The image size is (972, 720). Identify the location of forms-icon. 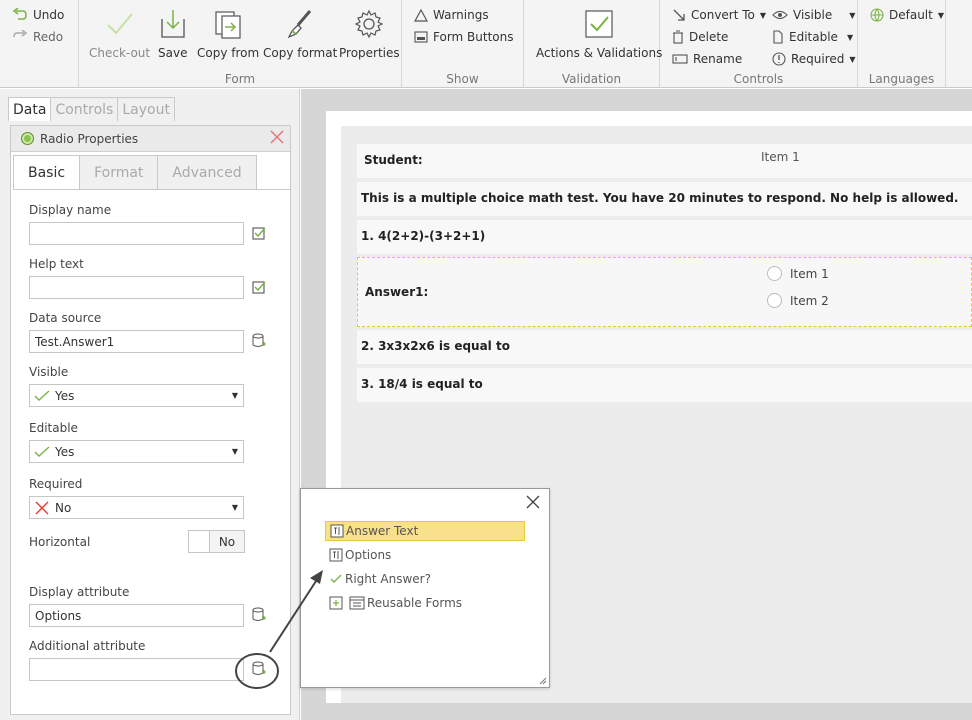
(357, 603).